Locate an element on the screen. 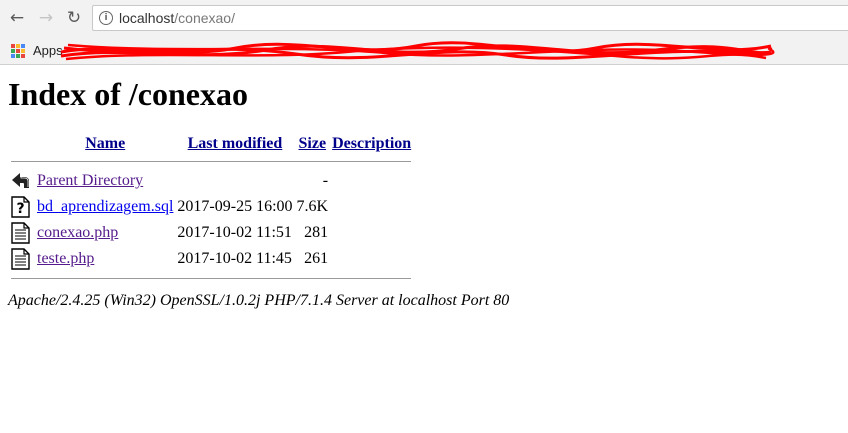  icon-column-header is located at coordinates (22, 144).